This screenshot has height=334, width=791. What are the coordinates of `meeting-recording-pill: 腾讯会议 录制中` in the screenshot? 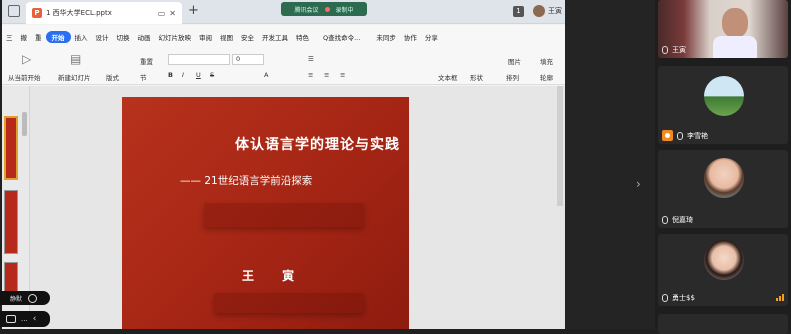 It's located at (324, 9).